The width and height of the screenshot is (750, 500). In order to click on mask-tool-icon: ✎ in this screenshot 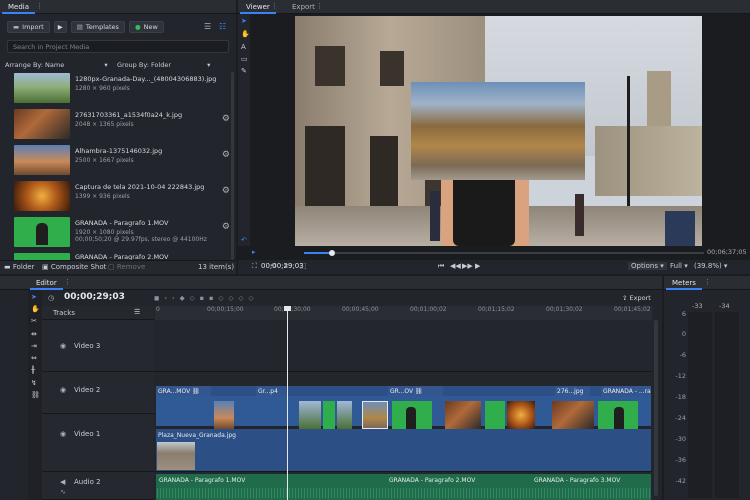, I will do `click(244, 71)`.